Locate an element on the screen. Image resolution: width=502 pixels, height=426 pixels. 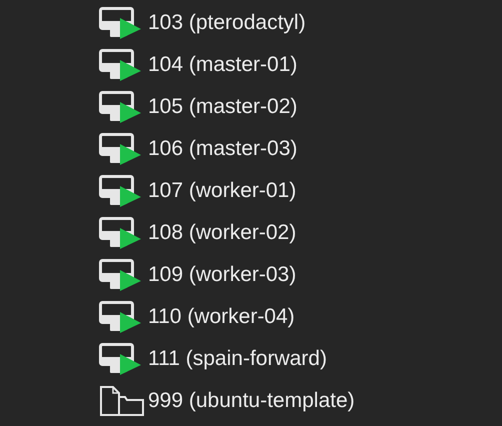
tree-item: 110 (worker-04) is located at coordinates (300, 317).